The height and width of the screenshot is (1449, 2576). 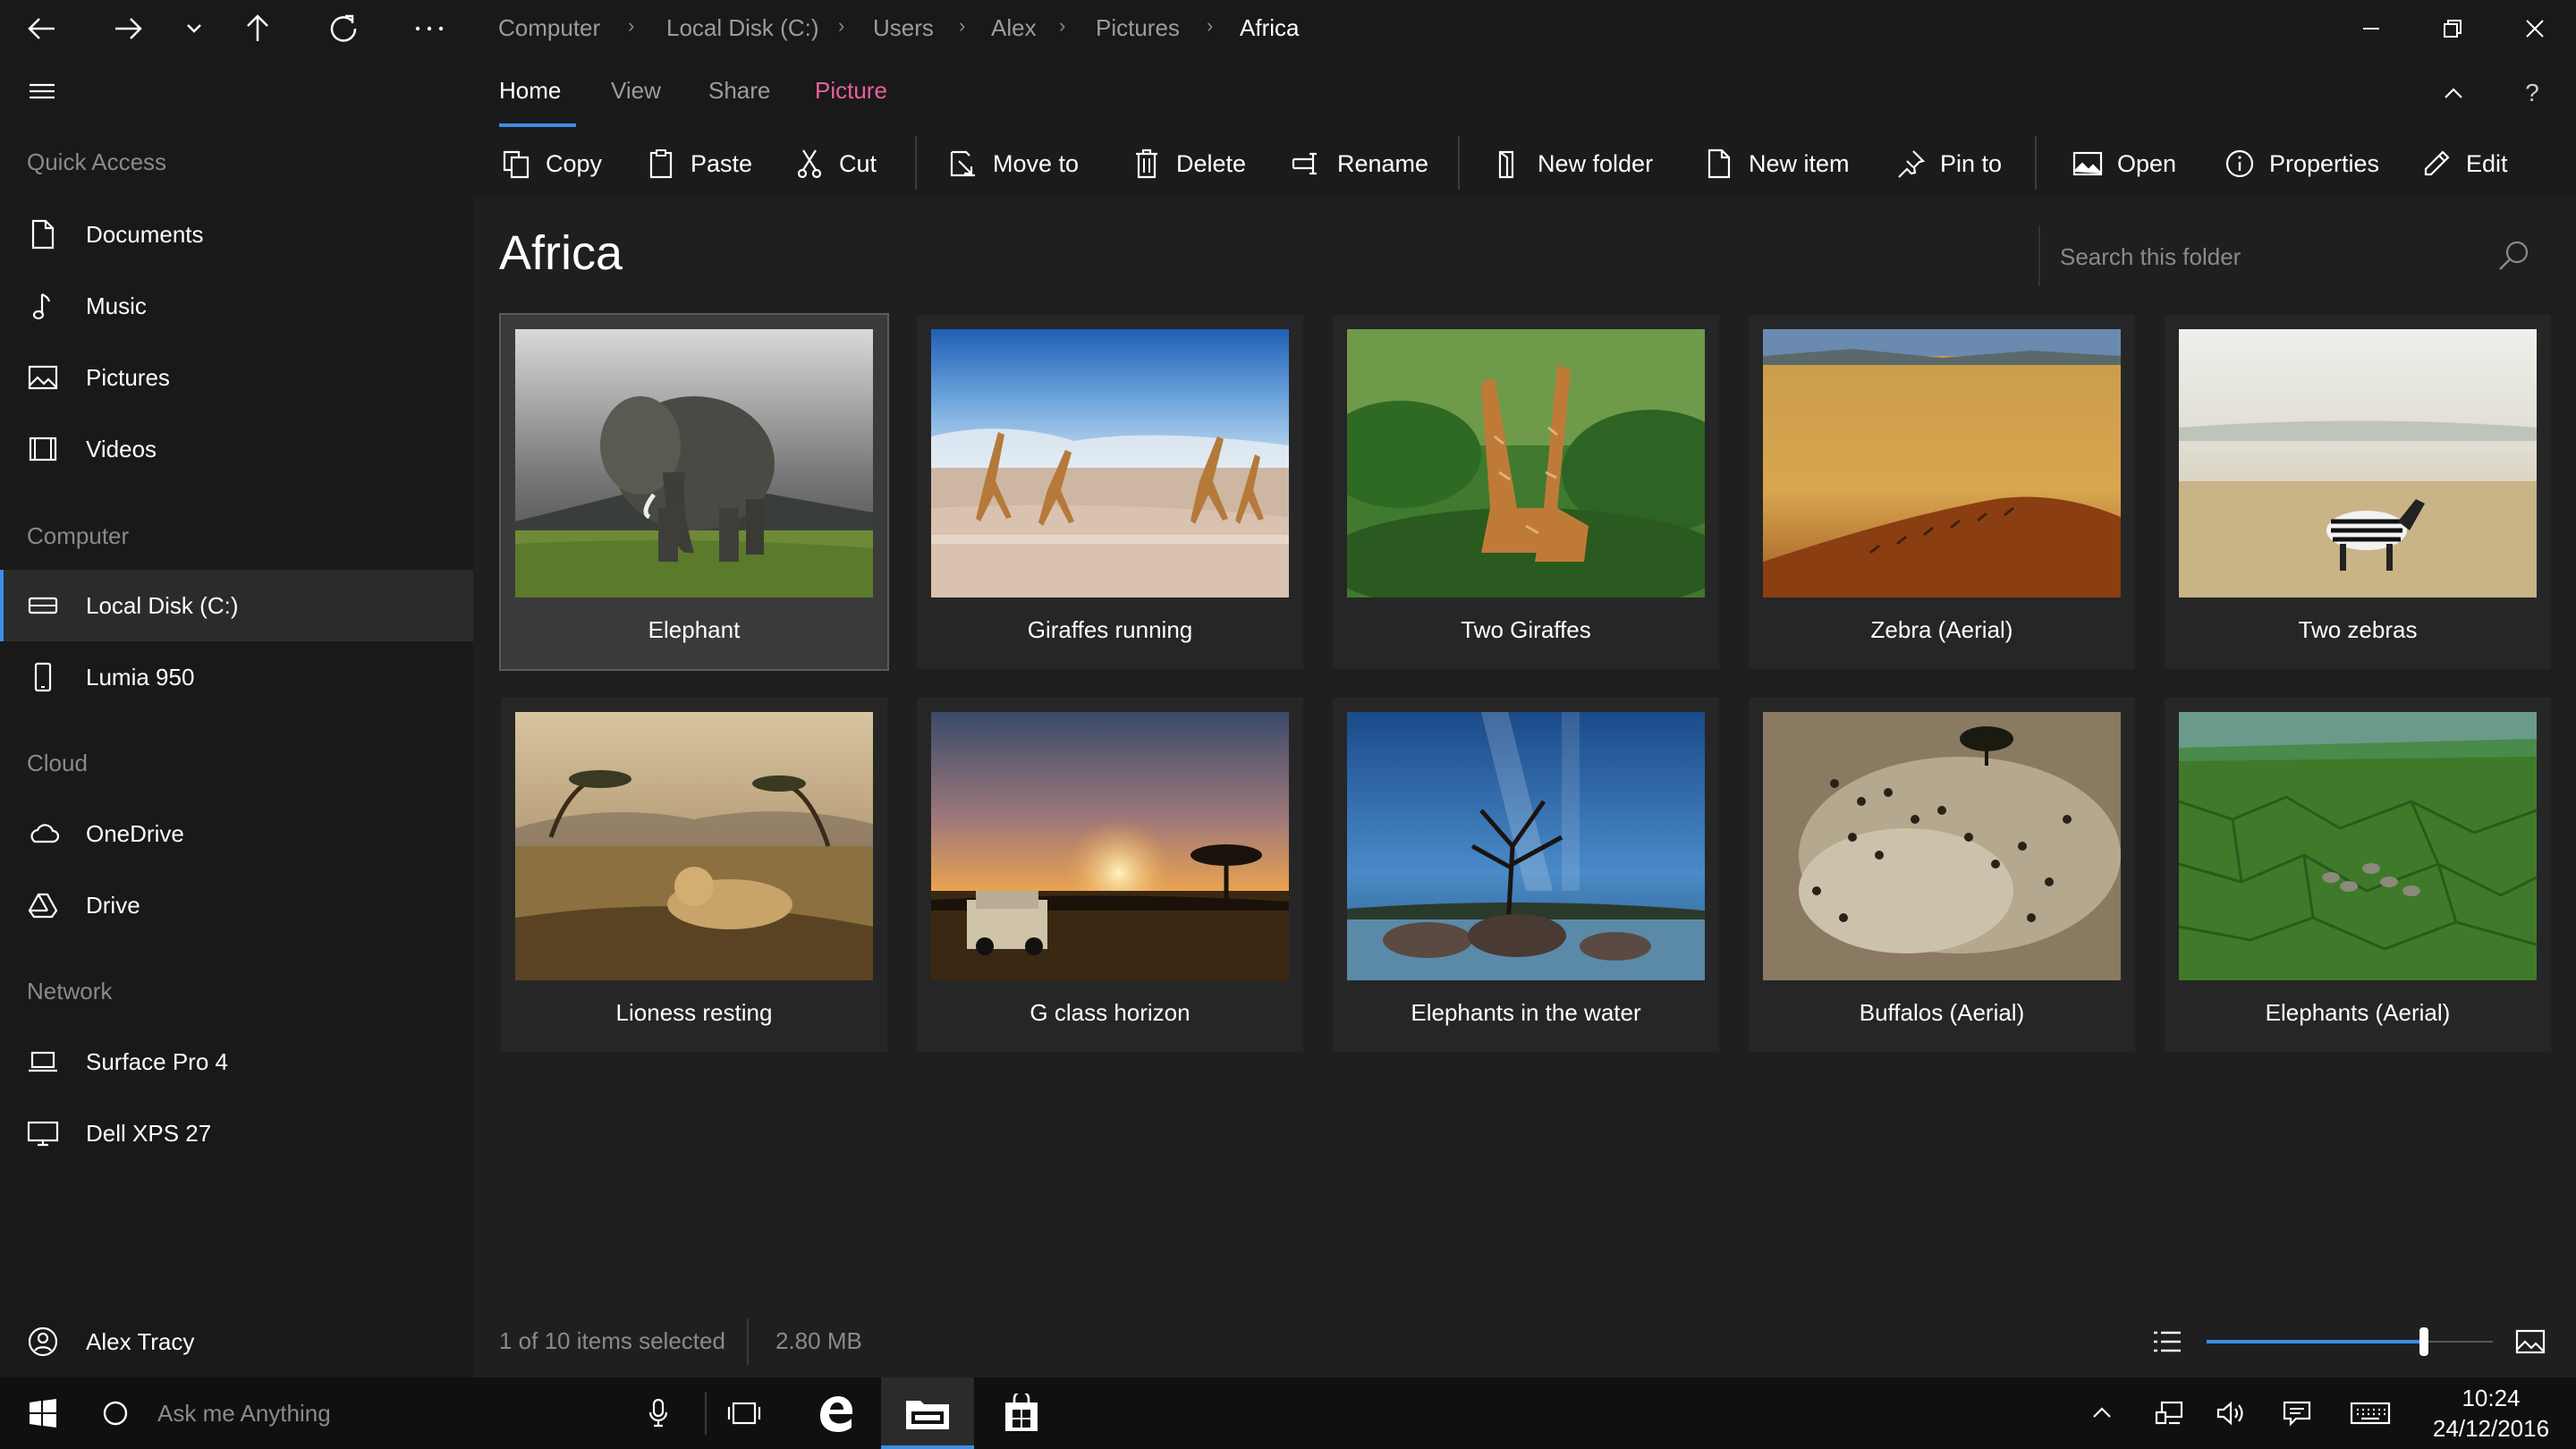 What do you see at coordinates (2297, 1413) in the screenshot?
I see `action-center-button` at bounding box center [2297, 1413].